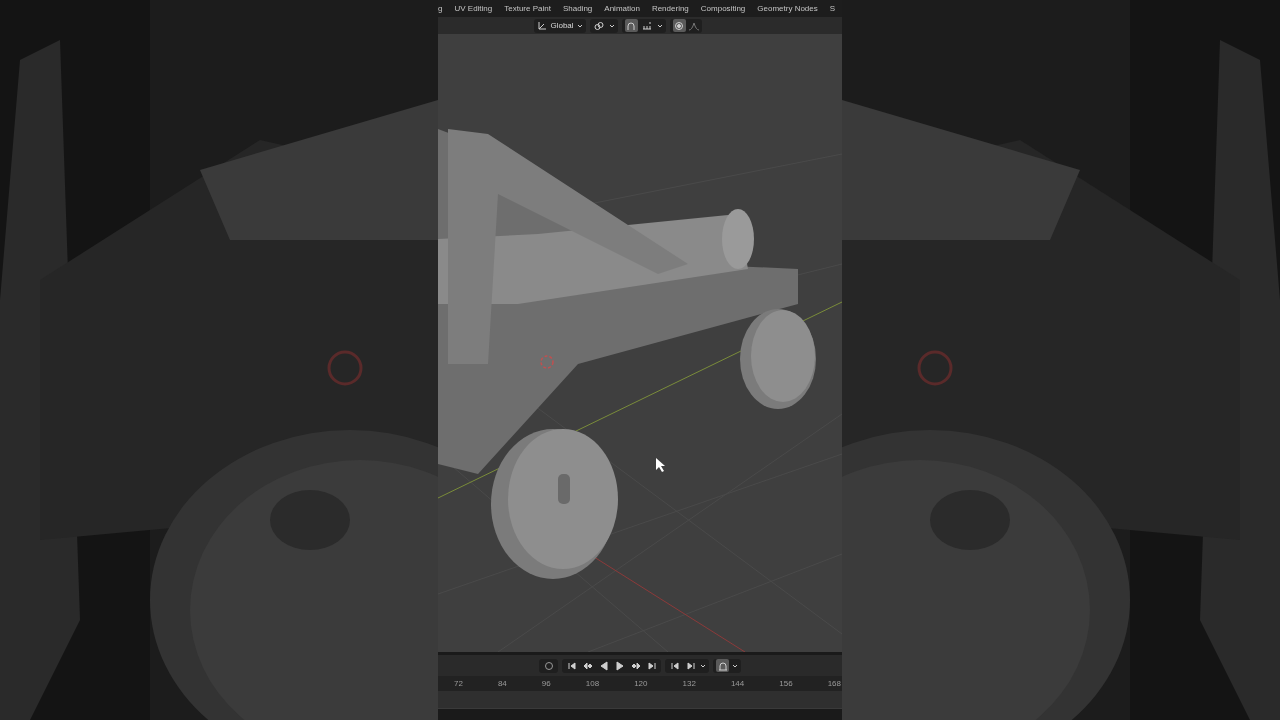  Describe the element at coordinates (592, 683) in the screenshot. I see `frame-number: 108` at that location.